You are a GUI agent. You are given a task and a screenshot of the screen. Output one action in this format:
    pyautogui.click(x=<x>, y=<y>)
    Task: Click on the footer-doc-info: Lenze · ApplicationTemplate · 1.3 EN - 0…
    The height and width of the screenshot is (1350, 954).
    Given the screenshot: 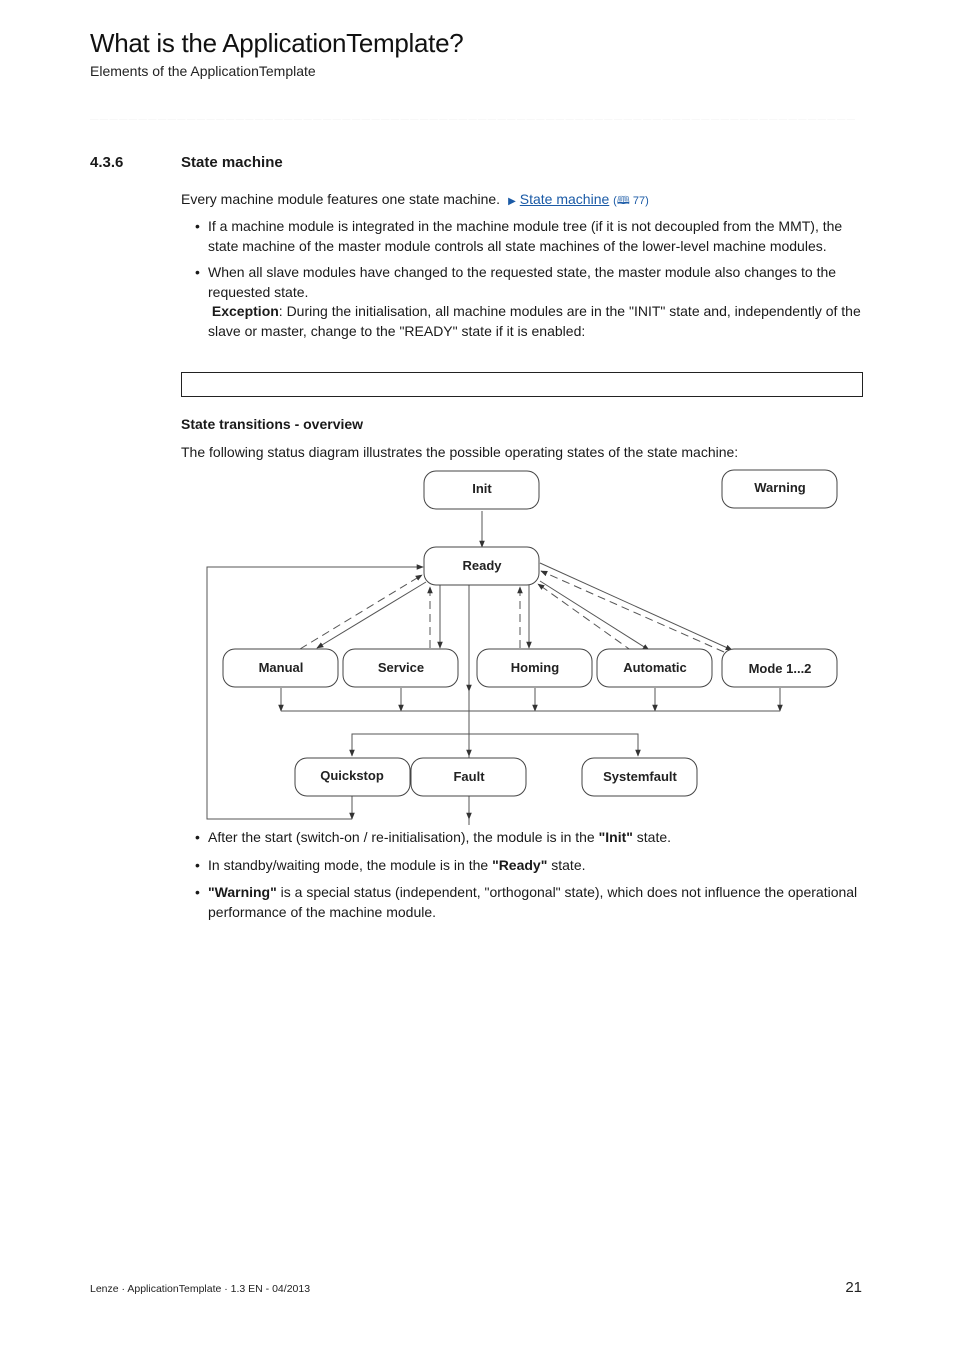 What is the action you would take?
    pyautogui.click(x=200, y=1289)
    